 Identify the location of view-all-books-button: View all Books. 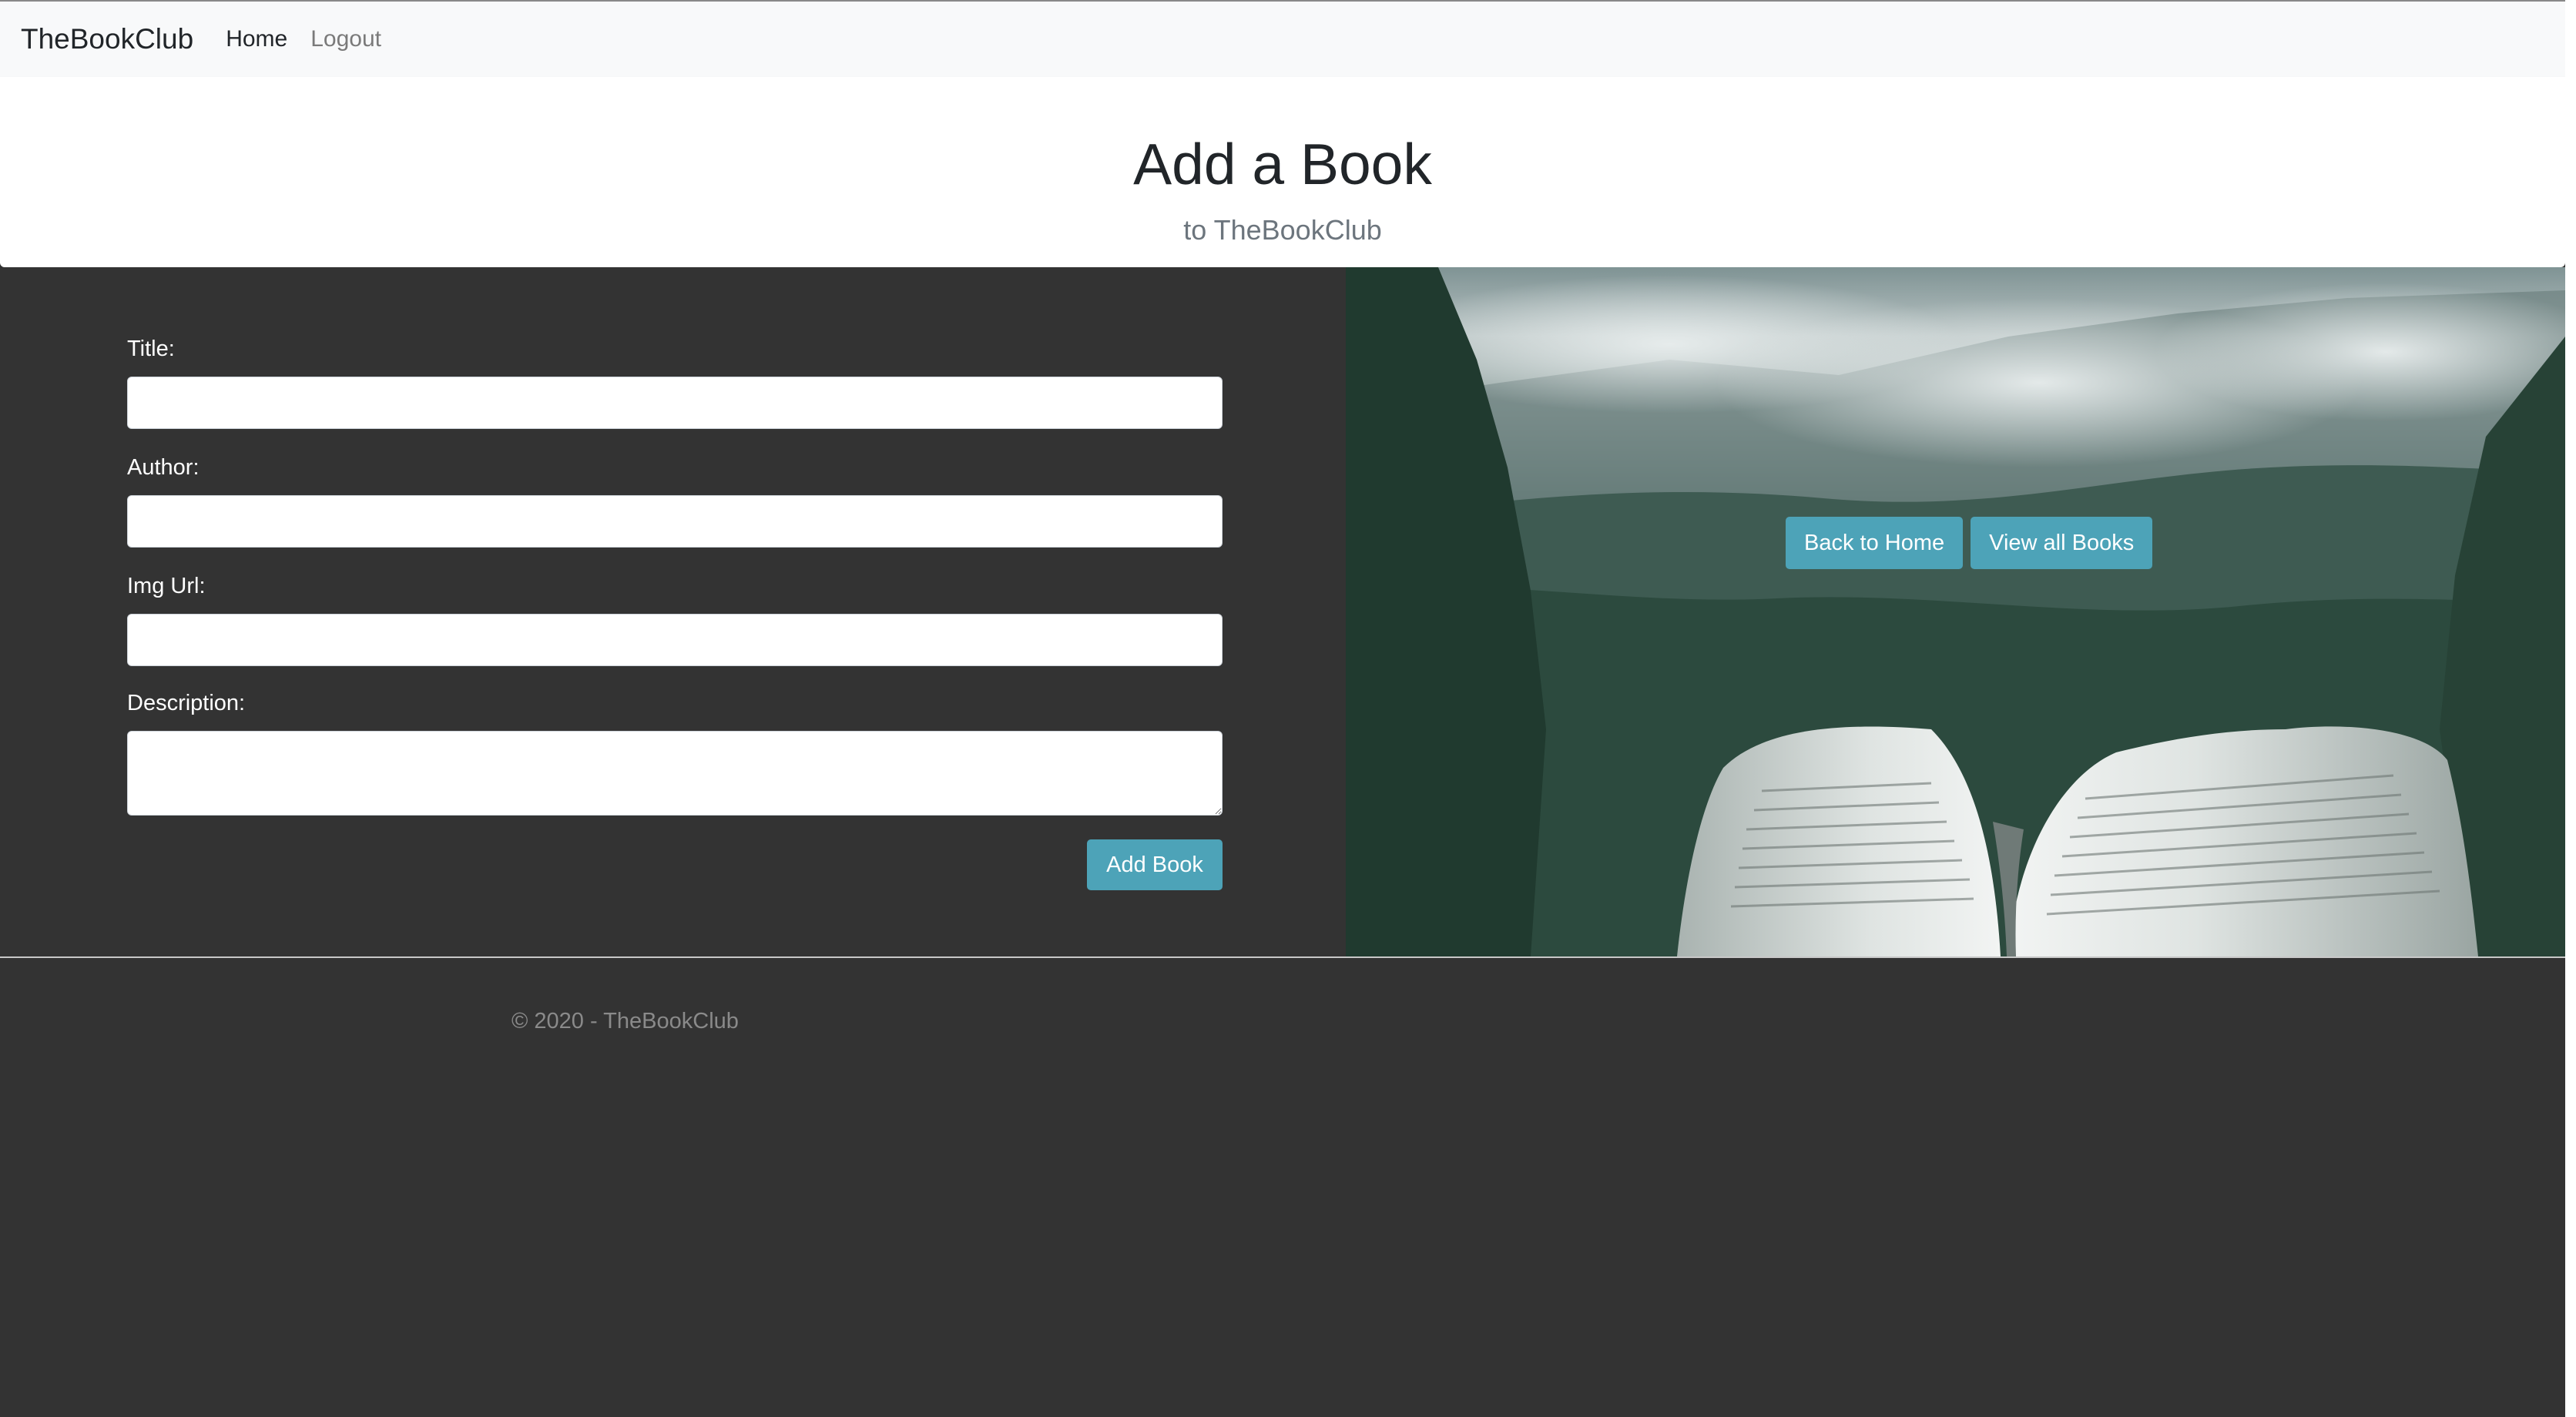
(2062, 543).